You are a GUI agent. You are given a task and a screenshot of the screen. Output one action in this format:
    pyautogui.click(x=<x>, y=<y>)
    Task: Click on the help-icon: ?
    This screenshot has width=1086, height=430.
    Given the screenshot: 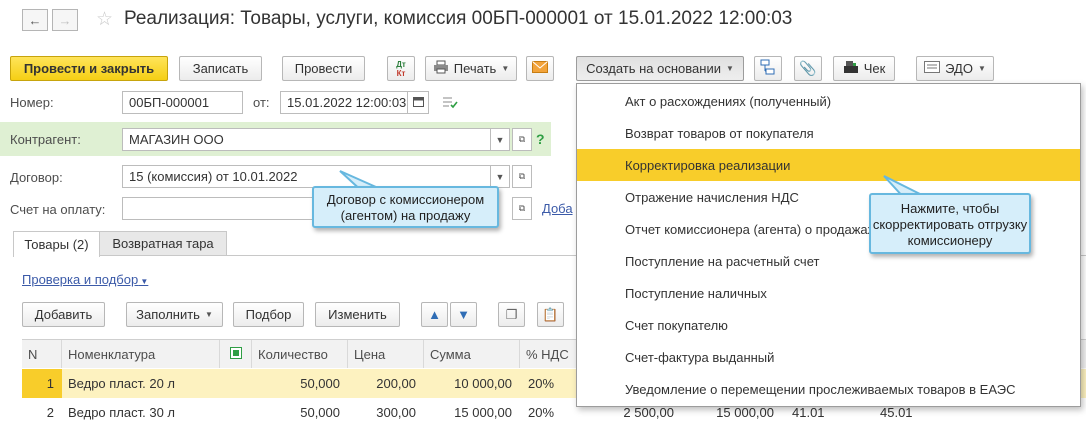 What is the action you would take?
    pyautogui.click(x=540, y=139)
    